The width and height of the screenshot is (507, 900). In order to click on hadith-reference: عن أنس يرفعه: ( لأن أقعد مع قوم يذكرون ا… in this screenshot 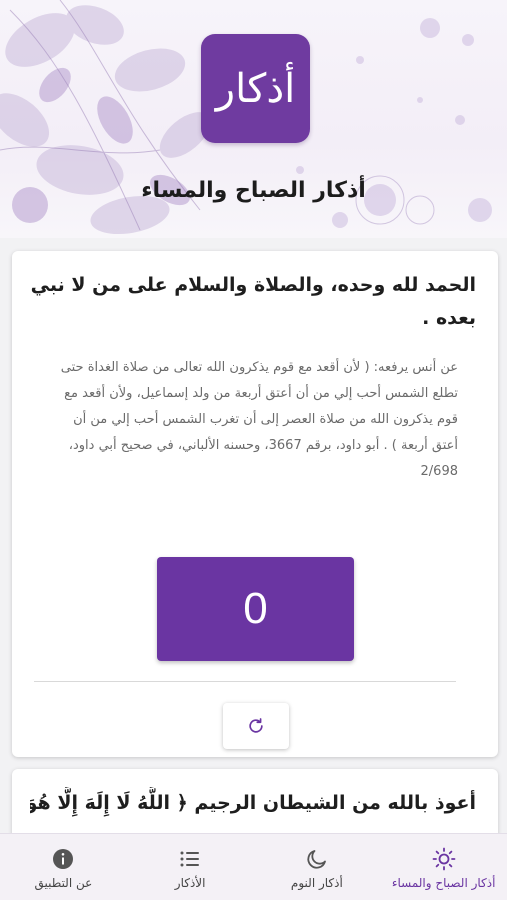, I will do `click(259, 419)`.